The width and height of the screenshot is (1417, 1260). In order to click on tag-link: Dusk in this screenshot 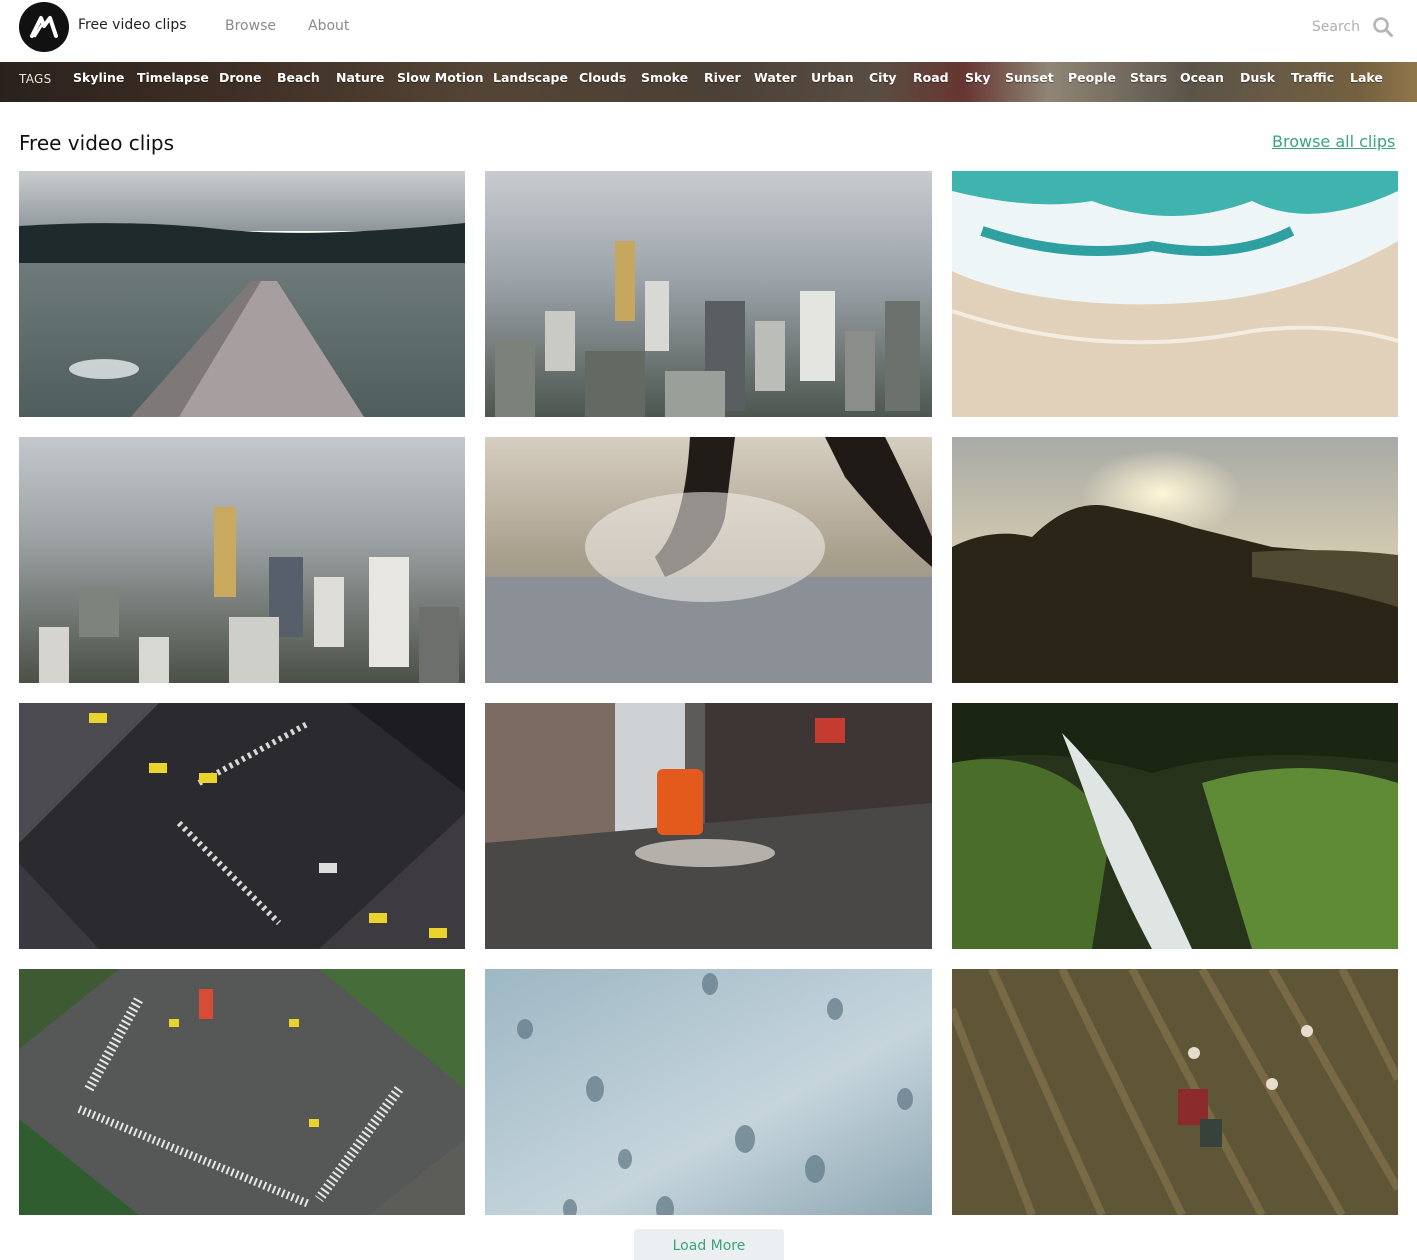, I will do `click(1257, 77)`.